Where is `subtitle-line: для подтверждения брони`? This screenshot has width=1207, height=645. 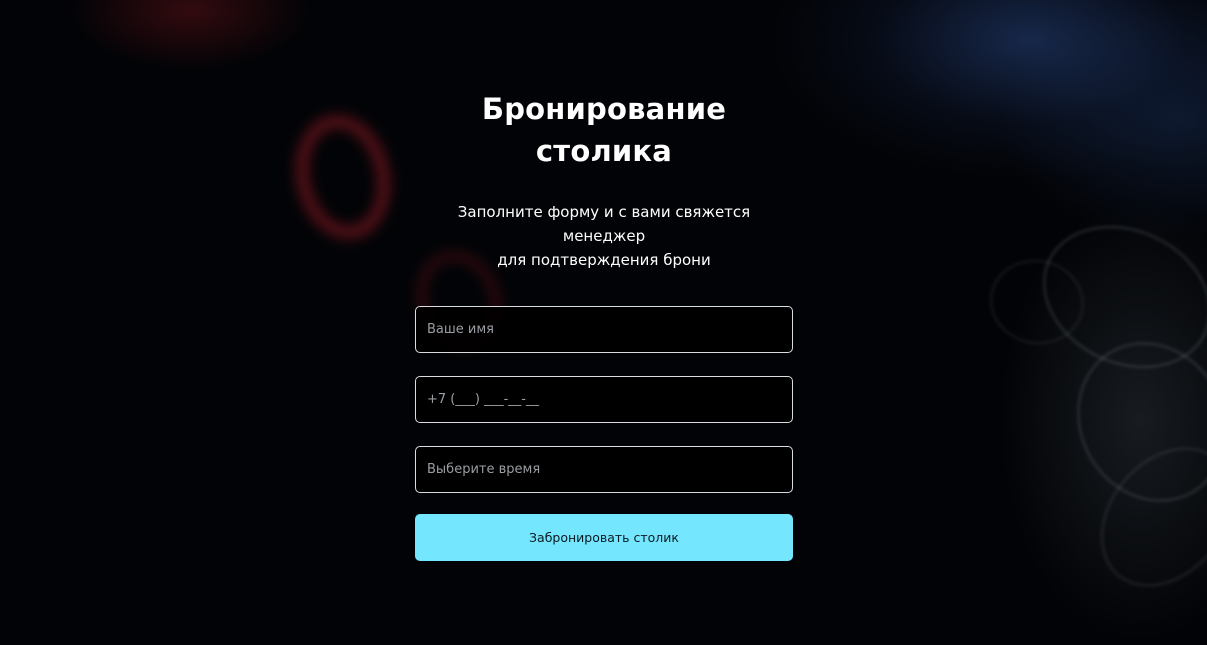
subtitle-line: для подтверждения брони is located at coordinates (604, 260).